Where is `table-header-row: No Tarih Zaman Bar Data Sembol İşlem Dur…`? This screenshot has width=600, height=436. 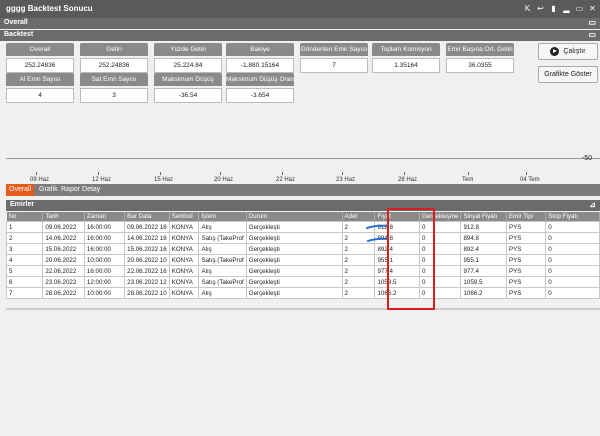
table-header-row: No Tarih Zaman Bar Data Sembol İşlem Dur… is located at coordinates (303, 217).